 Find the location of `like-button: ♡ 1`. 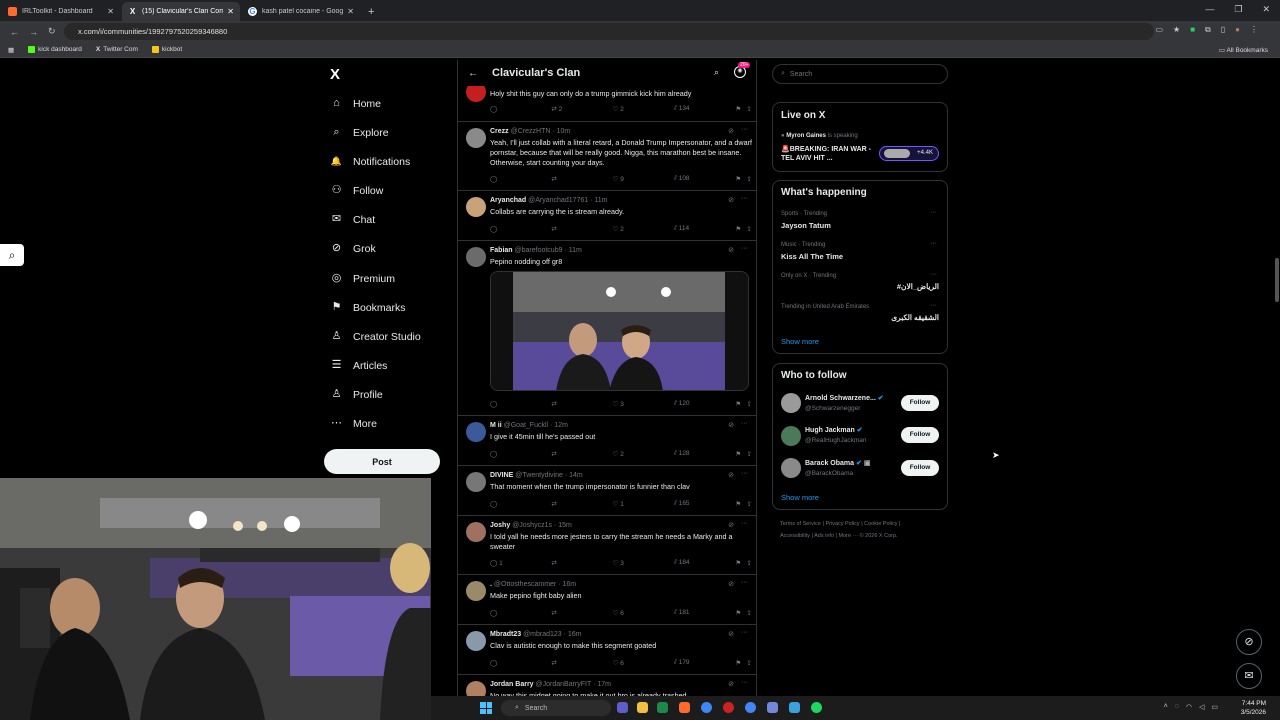

like-button: ♡ 1 is located at coordinates (643, 504).